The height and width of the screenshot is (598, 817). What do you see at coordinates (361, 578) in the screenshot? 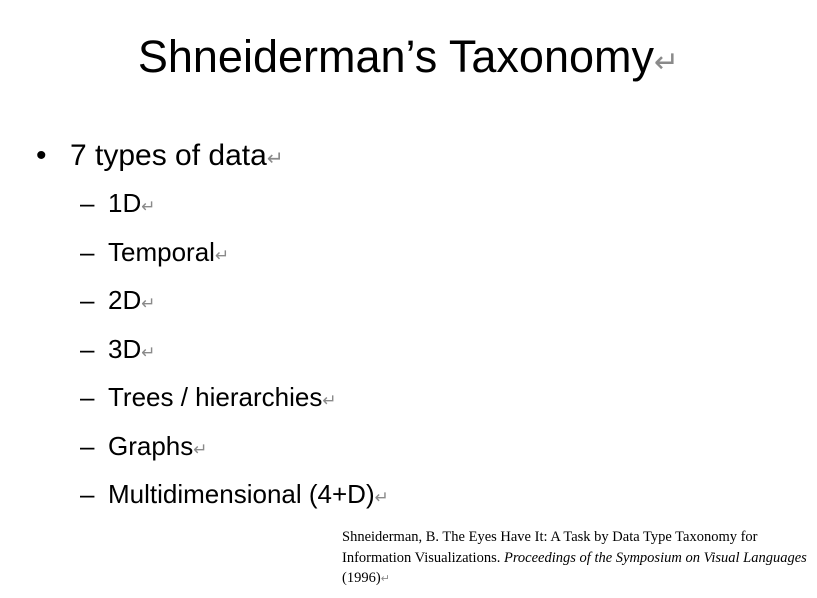
I see `citation-year: (1996)` at bounding box center [361, 578].